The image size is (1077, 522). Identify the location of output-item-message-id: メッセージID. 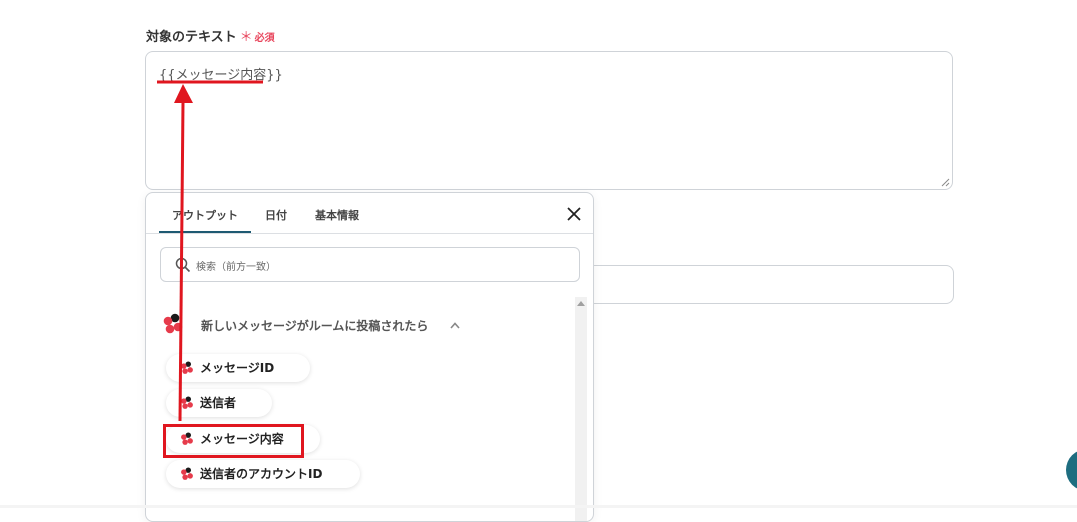
(238, 368).